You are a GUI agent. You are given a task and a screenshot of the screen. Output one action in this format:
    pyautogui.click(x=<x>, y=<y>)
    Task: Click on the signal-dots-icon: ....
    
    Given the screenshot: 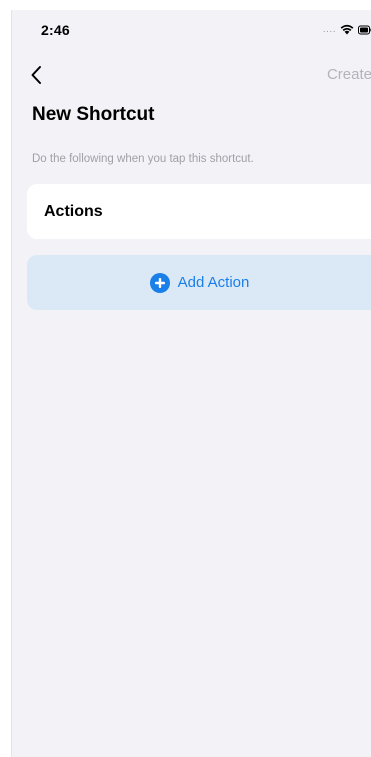 What is the action you would take?
    pyautogui.click(x=329, y=29)
    